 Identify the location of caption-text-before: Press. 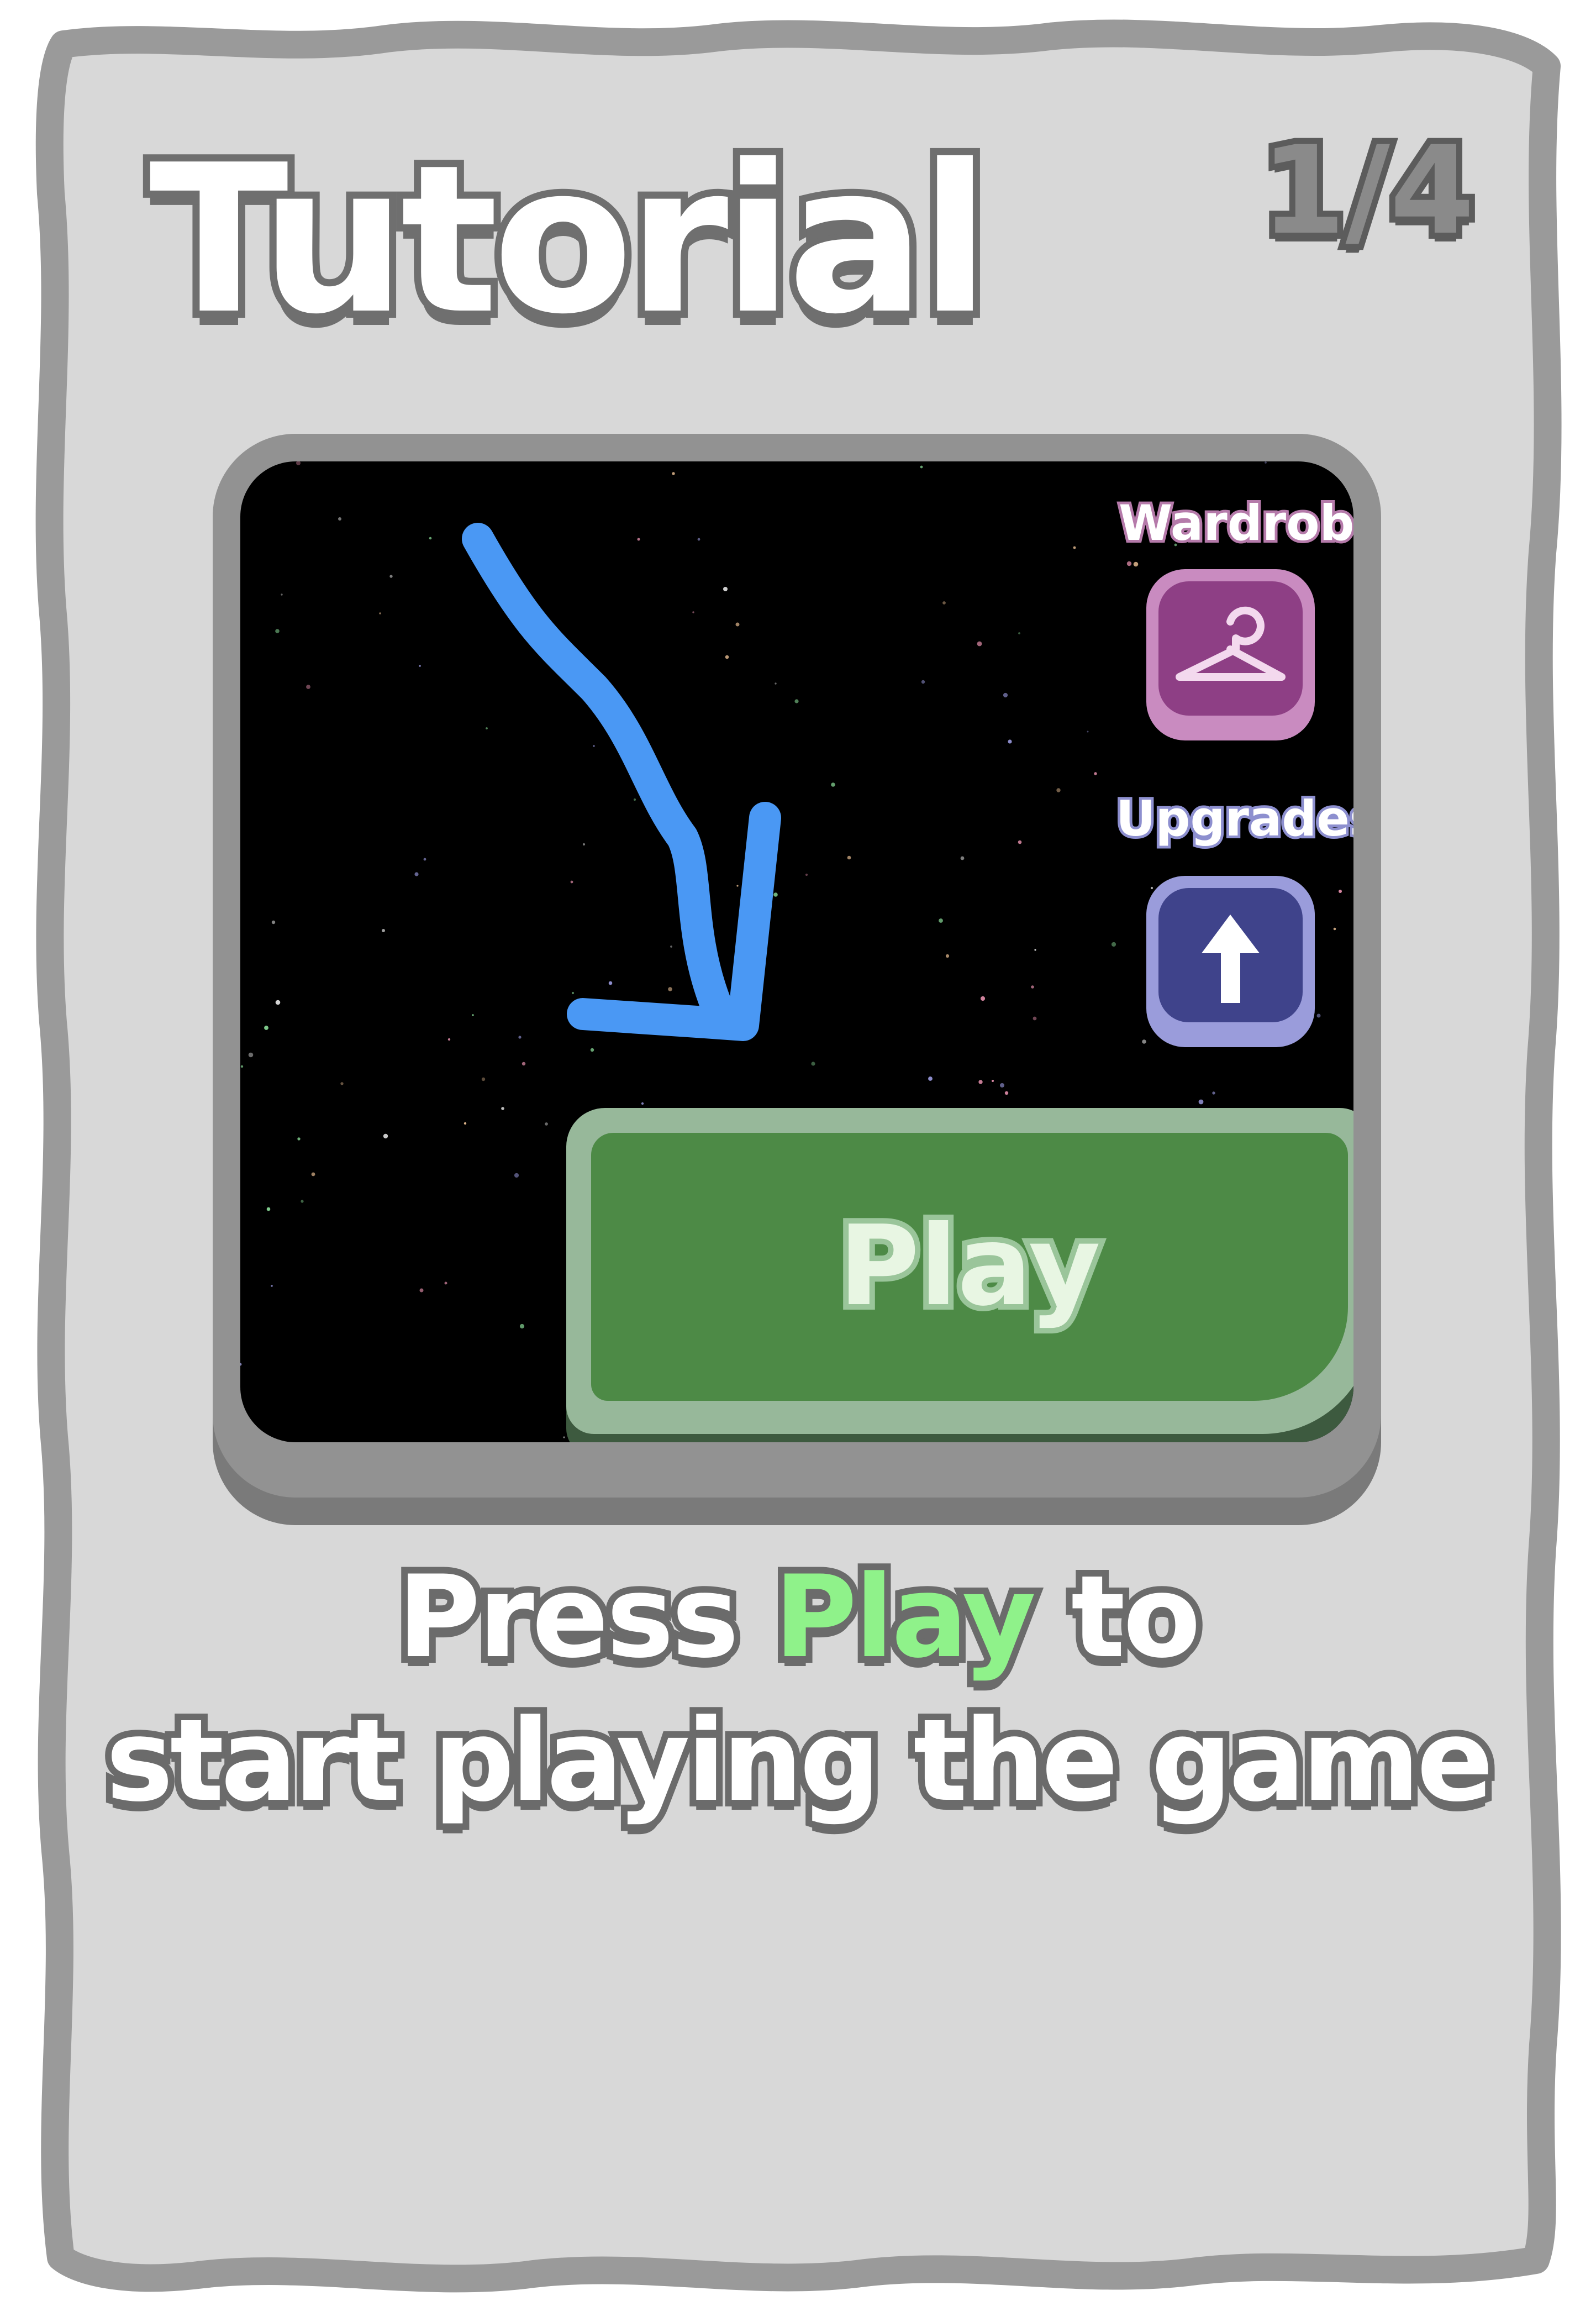
(583, 1617).